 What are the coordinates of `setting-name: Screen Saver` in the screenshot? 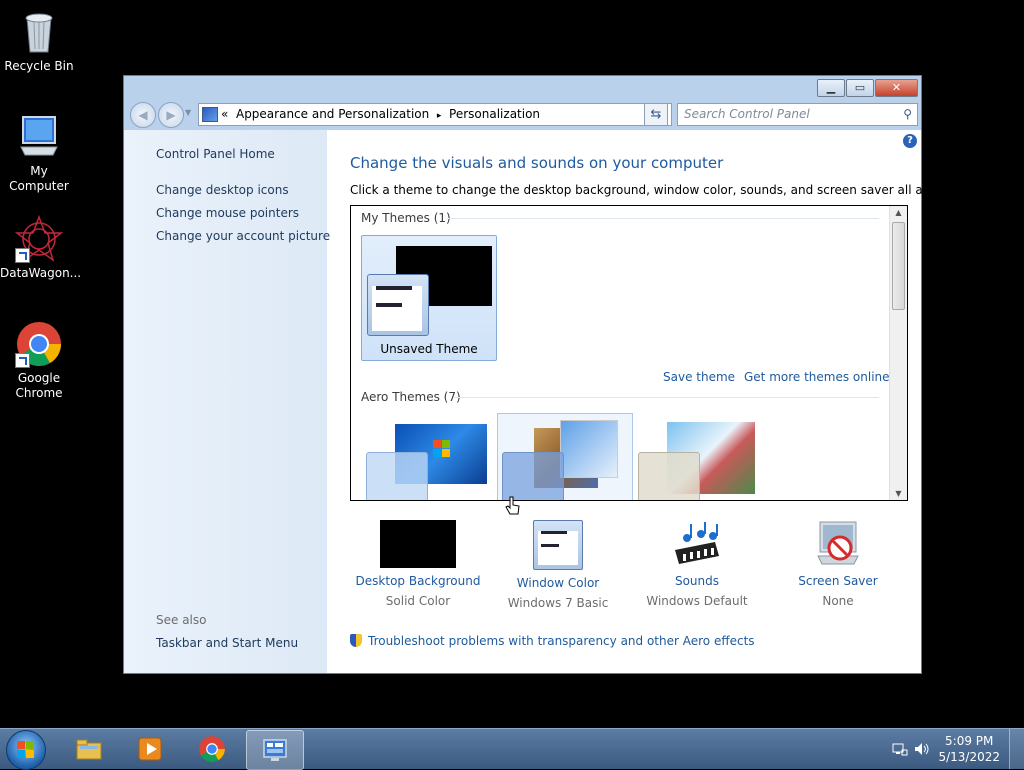 It's located at (838, 581).